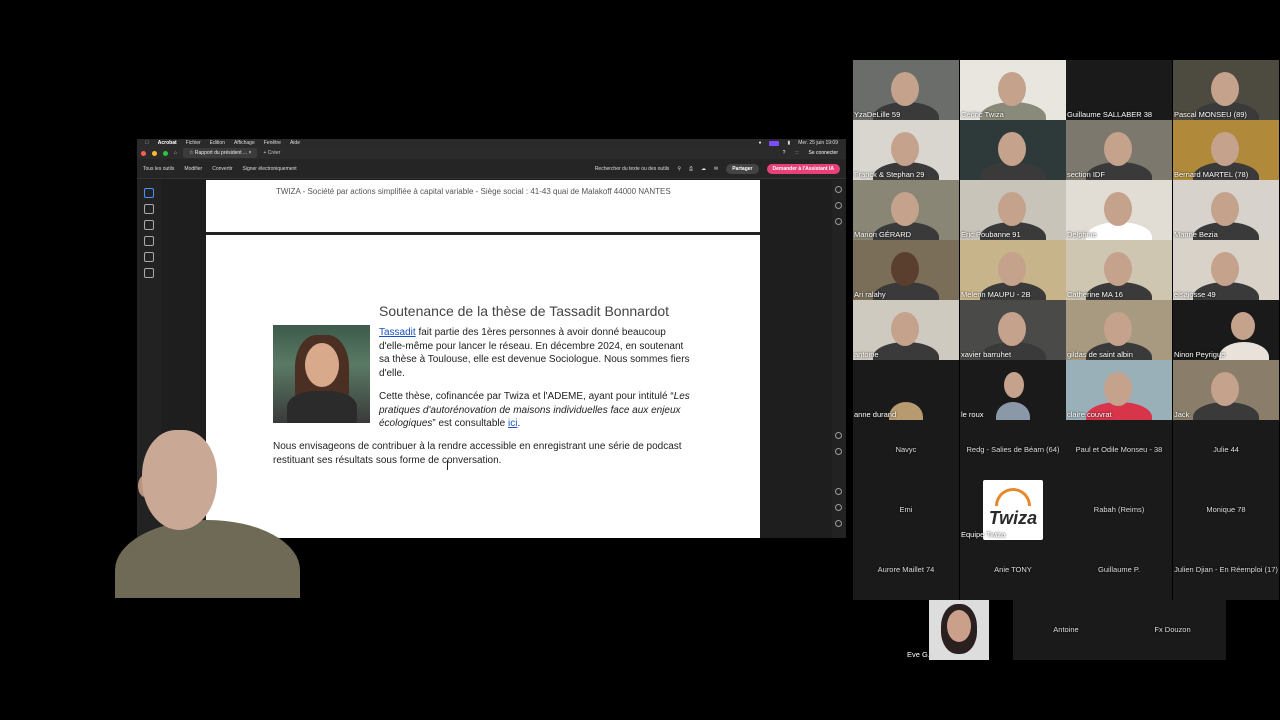 The height and width of the screenshot is (720, 1280). What do you see at coordinates (1013, 450) in the screenshot?
I see `participant-tile: Redg - Salies de Béarn (64)` at bounding box center [1013, 450].